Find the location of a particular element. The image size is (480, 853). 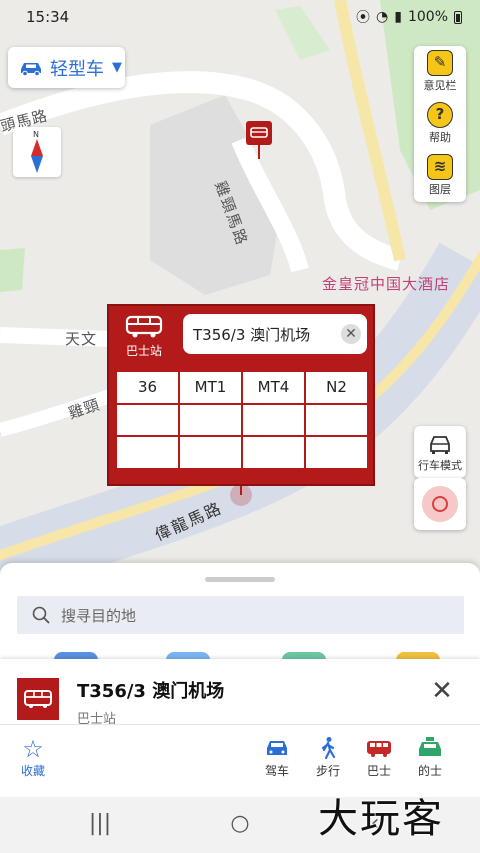

status-icons: ⦿ ◔ ▮ 100% is located at coordinates (409, 17).